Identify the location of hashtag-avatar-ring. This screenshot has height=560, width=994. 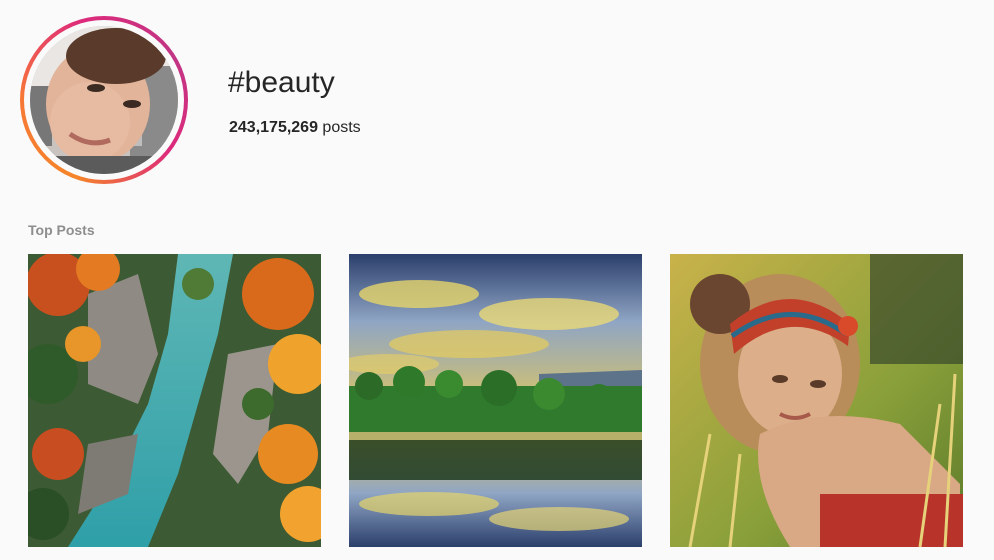
(104, 100).